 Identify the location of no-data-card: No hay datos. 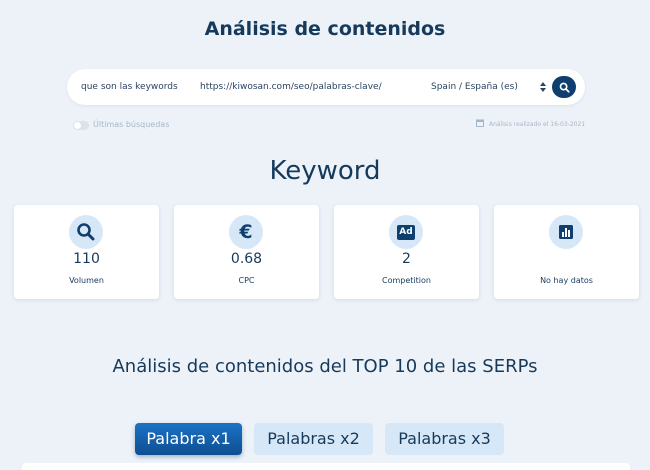
(566, 252).